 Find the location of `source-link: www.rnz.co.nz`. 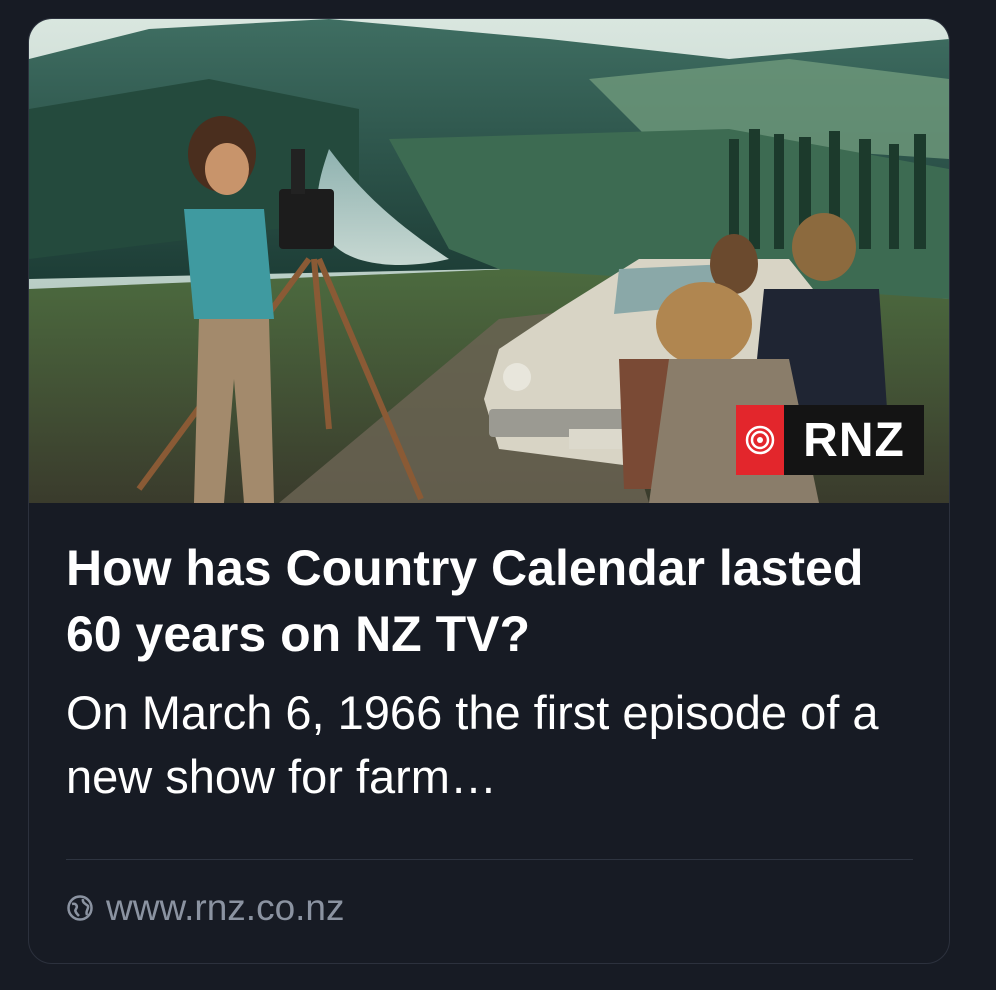

source-link: www.rnz.co.nz is located at coordinates (205, 908).